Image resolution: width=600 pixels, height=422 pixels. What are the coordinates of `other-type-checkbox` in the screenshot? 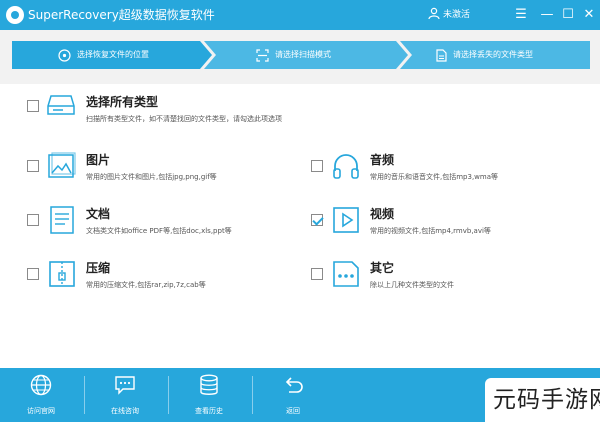 It's located at (317, 274).